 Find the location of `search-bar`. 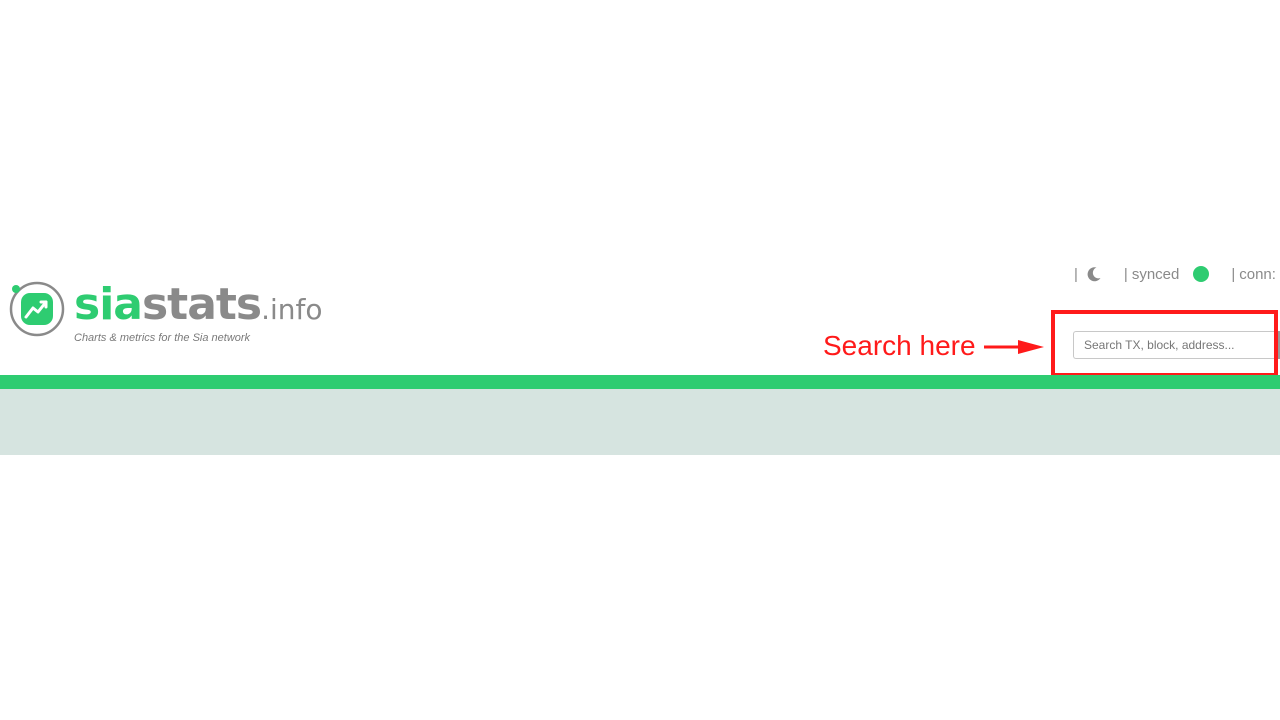

search-bar is located at coordinates (1176, 345).